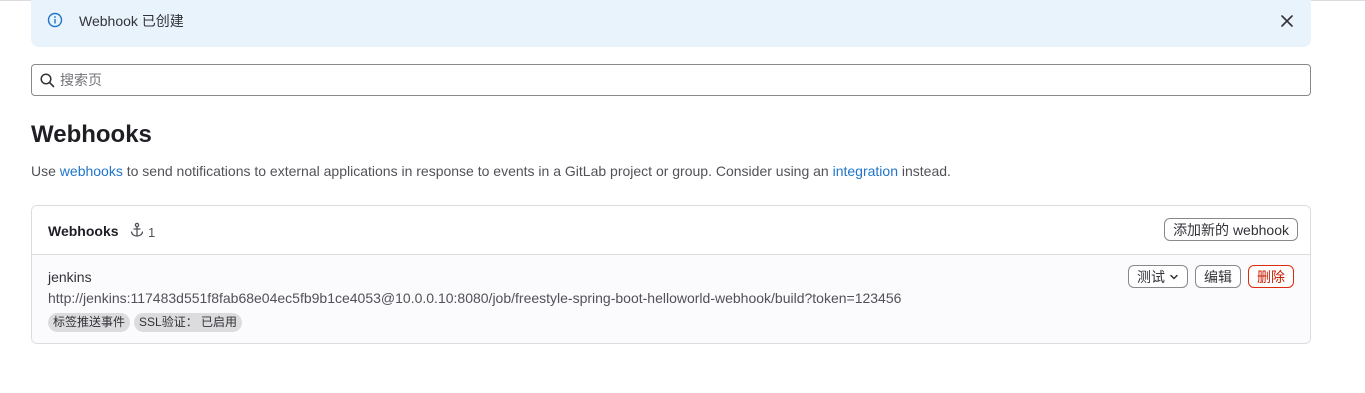 The image size is (1365, 393). What do you see at coordinates (1151, 276) in the screenshot?
I see `test-label: 测试` at bounding box center [1151, 276].